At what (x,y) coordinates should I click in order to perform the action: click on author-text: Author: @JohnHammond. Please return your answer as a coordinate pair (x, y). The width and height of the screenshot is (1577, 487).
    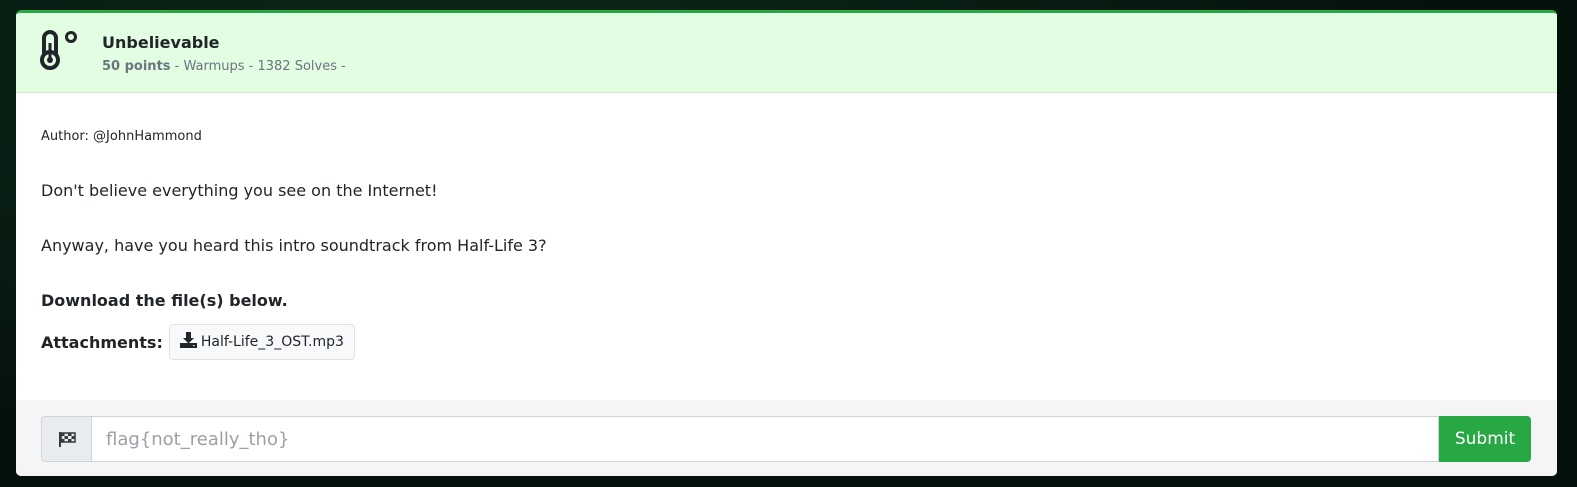
    Looking at the image, I should click on (121, 136).